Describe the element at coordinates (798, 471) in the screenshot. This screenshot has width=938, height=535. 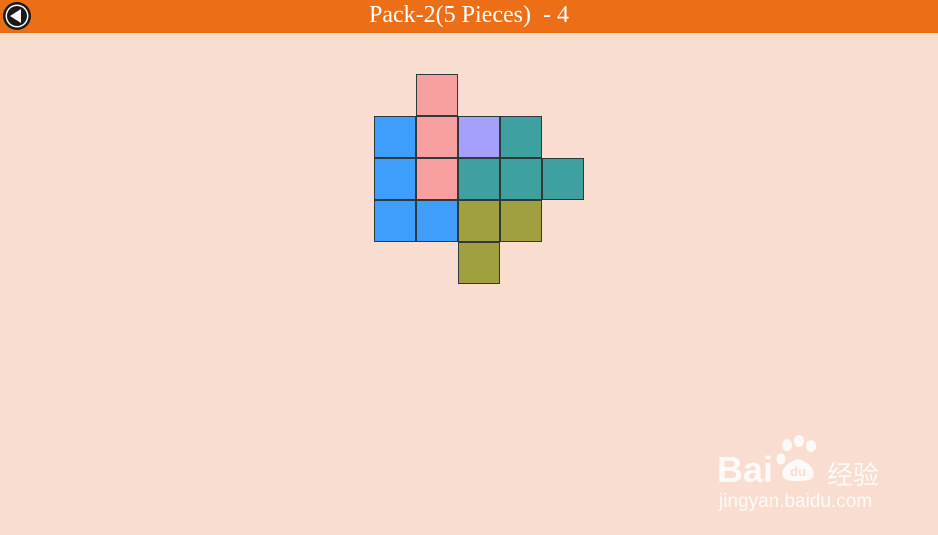
I see `paw-text: du` at that location.